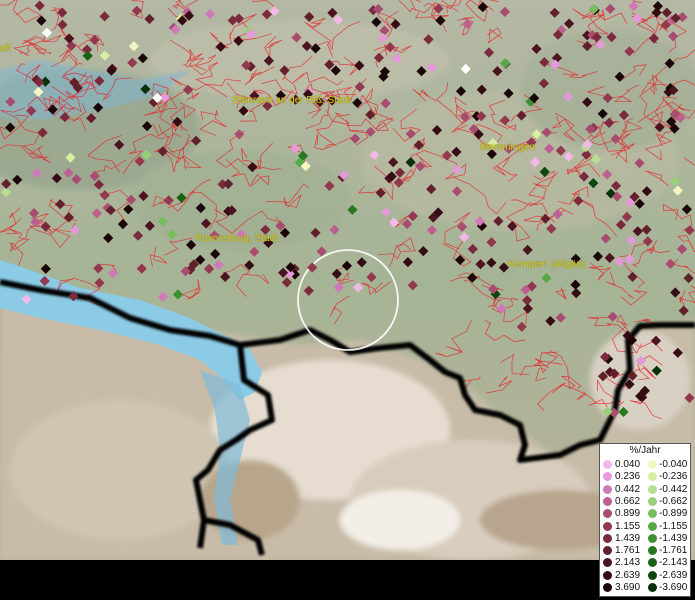  I want to click on legend-title: %/Jahr, so click(645, 450).